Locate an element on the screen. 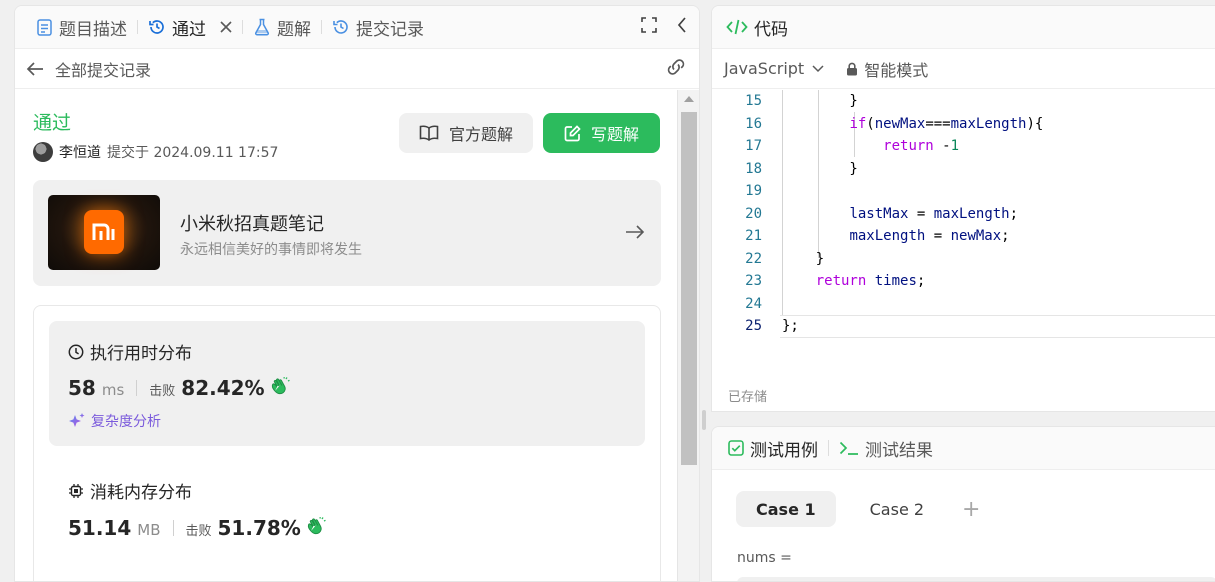 The width and height of the screenshot is (1215, 582). tab-label: 通过 is located at coordinates (189, 29).